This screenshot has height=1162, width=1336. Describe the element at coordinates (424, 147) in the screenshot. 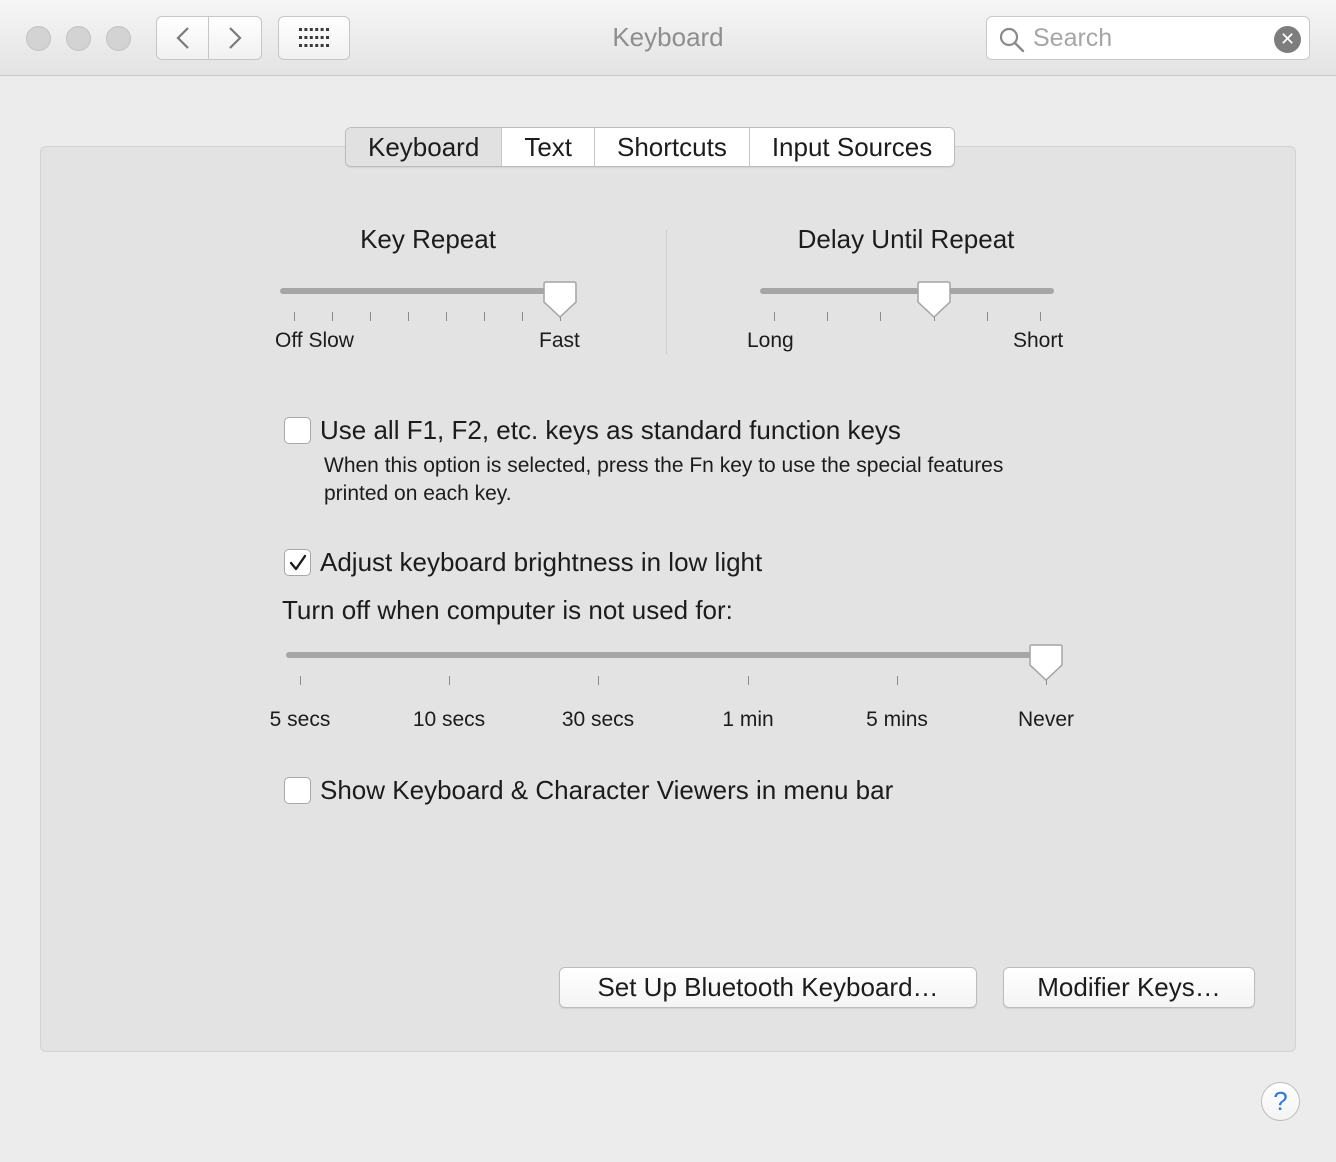

I see `tab-keyboard: Keyboard` at that location.